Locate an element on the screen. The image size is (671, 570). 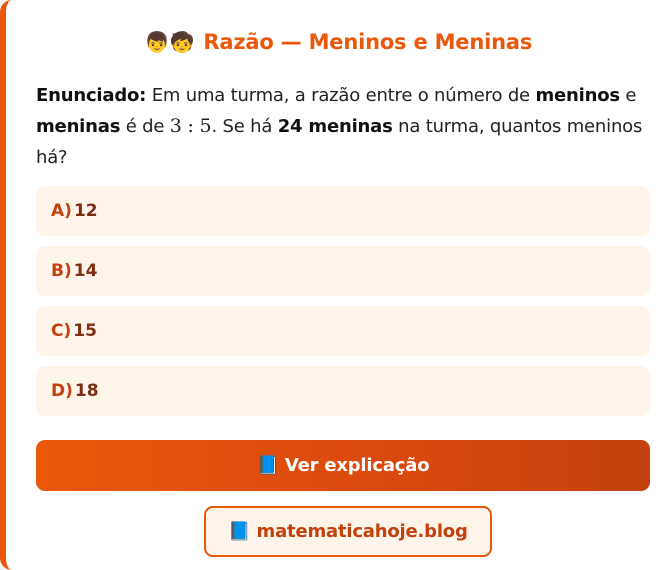
show-explanation-label: Ver explicação is located at coordinates (357, 465).